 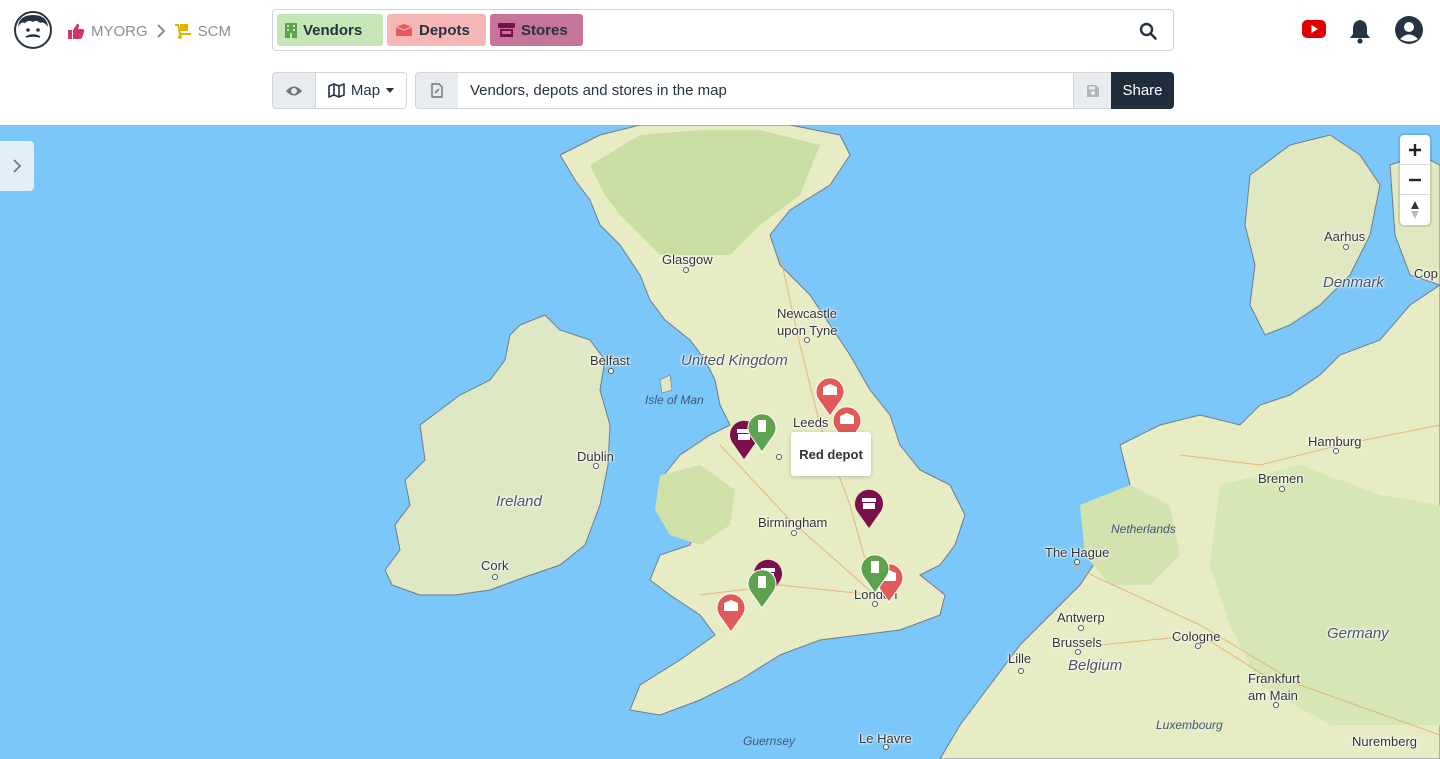 I want to click on file-icon, so click(x=437, y=90).